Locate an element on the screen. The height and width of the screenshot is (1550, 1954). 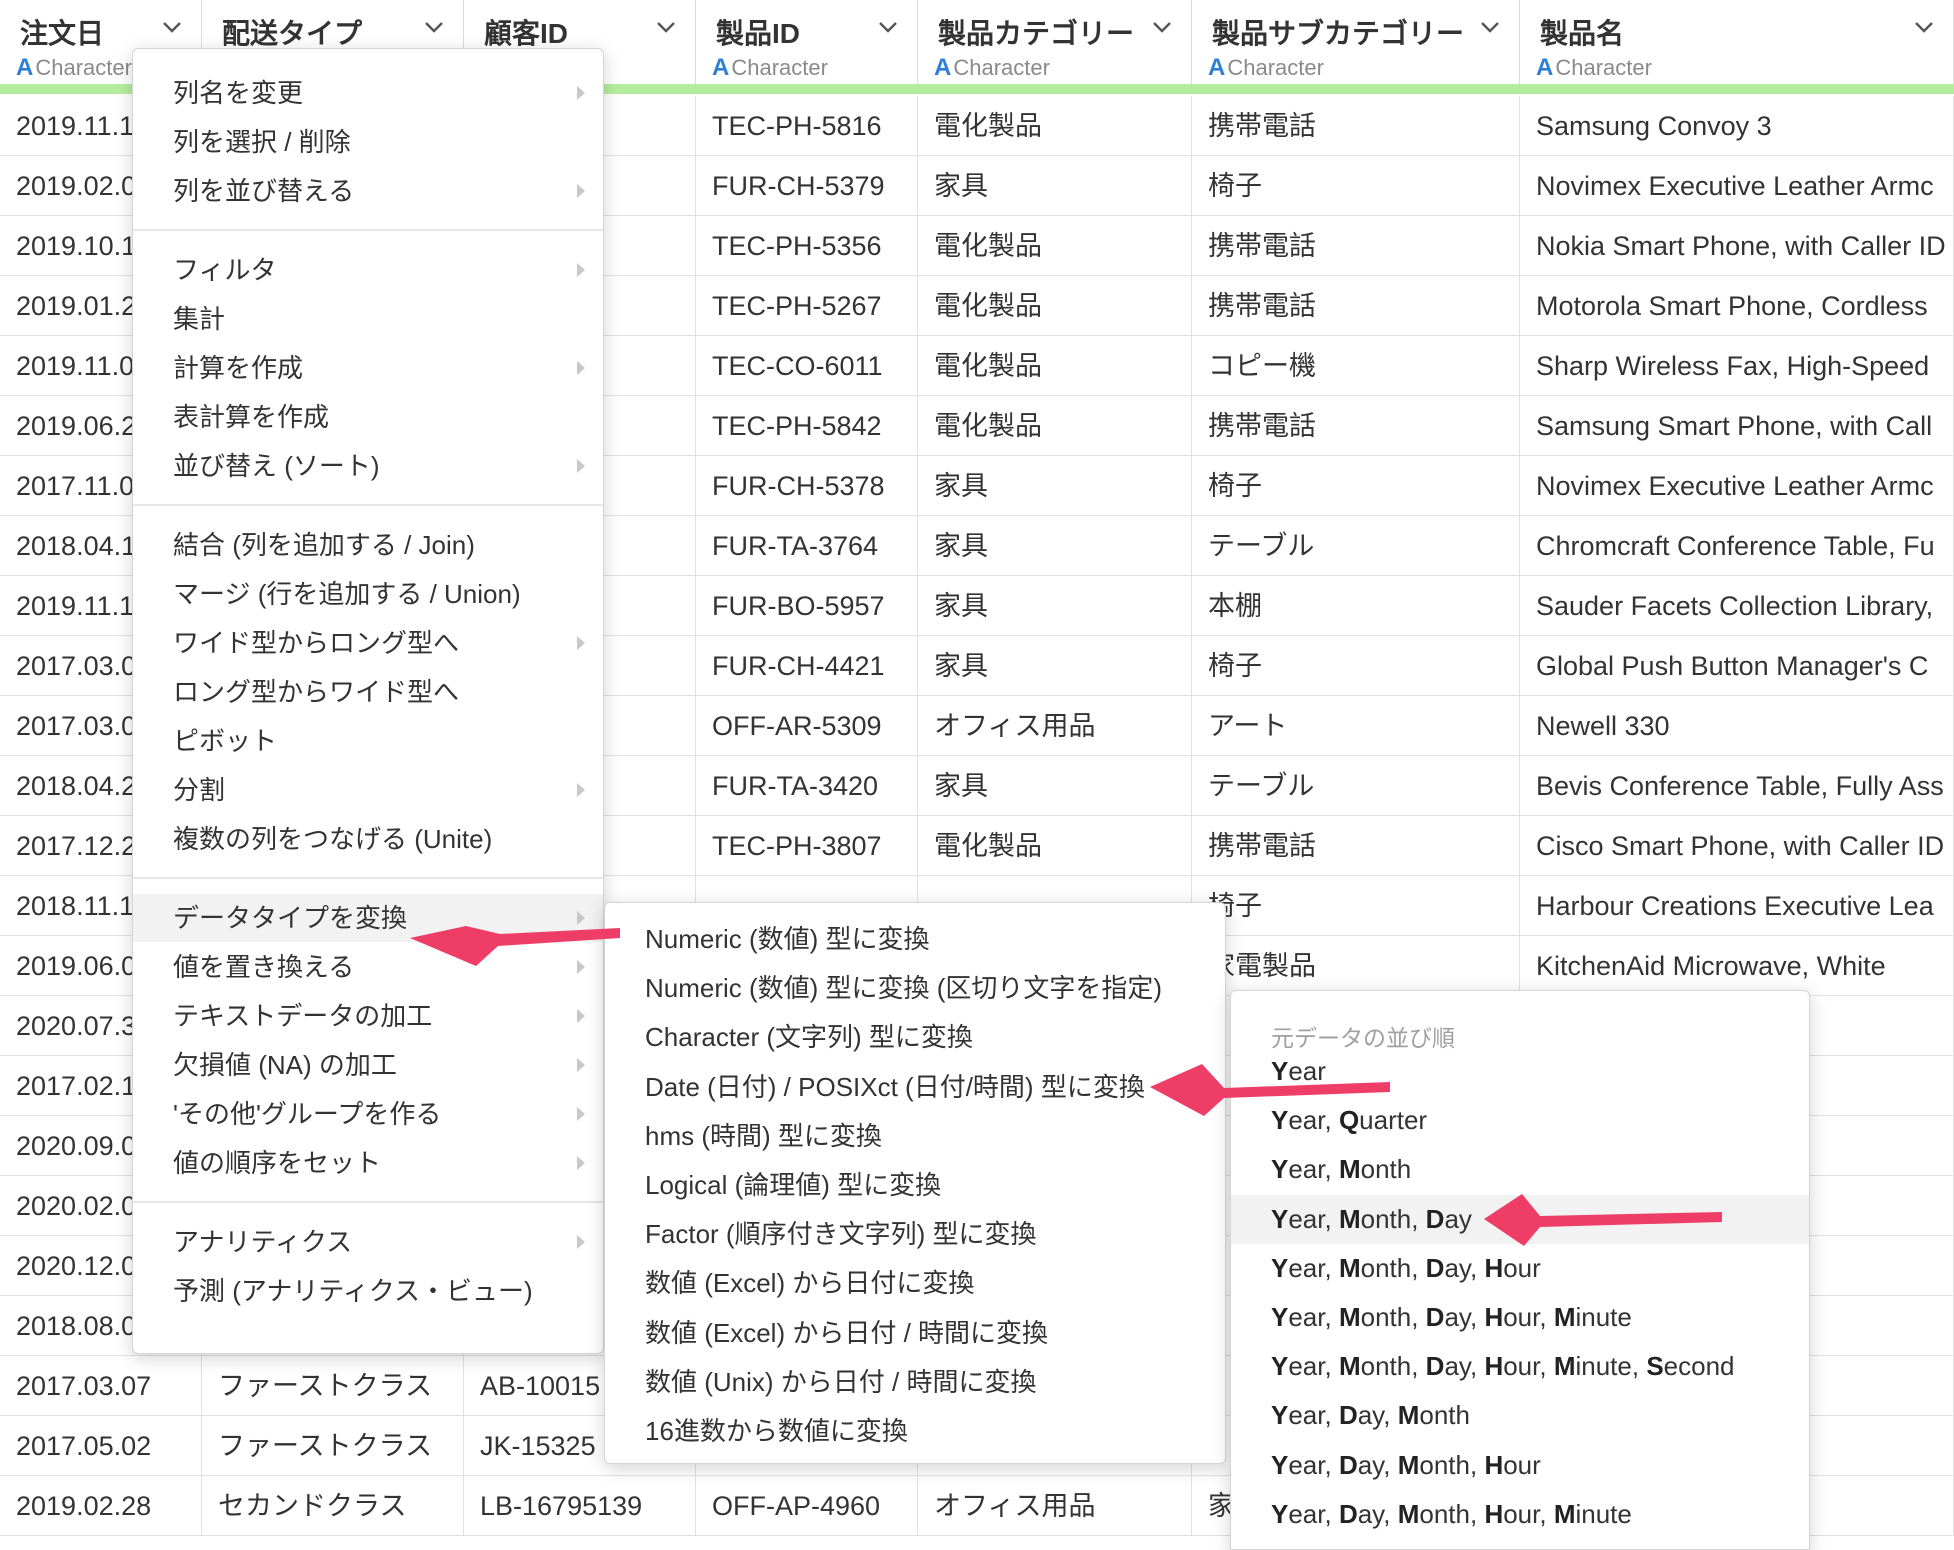
table-cell: TEC-CO-6011 is located at coordinates (807, 366).